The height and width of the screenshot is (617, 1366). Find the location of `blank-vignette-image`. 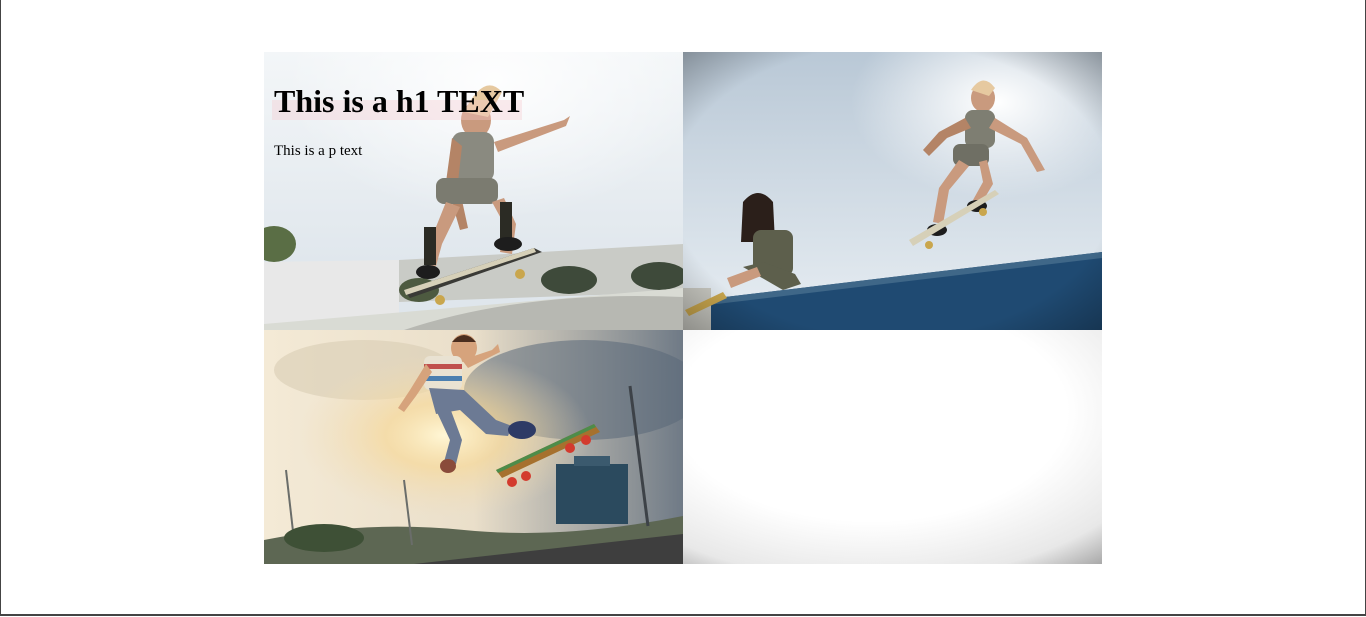

blank-vignette-image is located at coordinates (892, 447).